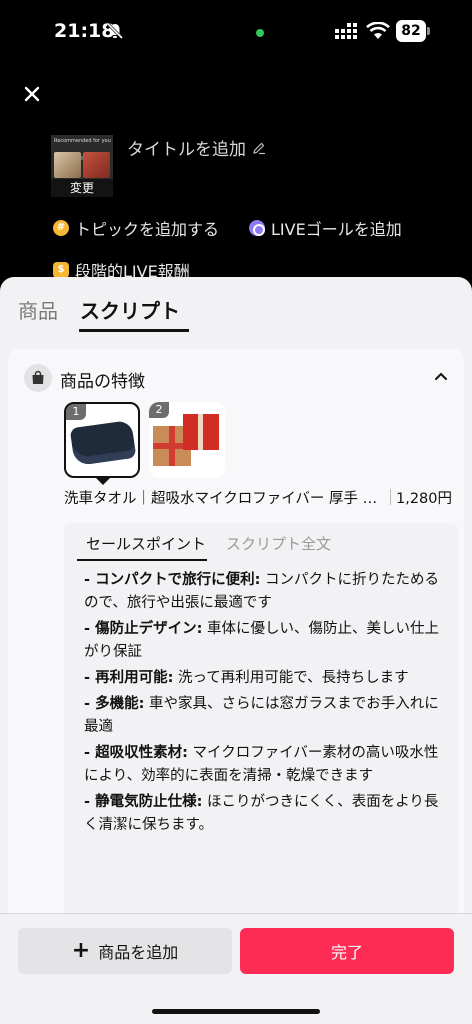  Describe the element at coordinates (261, 715) in the screenshot. I see `list-item: - 多機能: 車や家具、さらには窓ガラスまでお手入れに最適` at that location.